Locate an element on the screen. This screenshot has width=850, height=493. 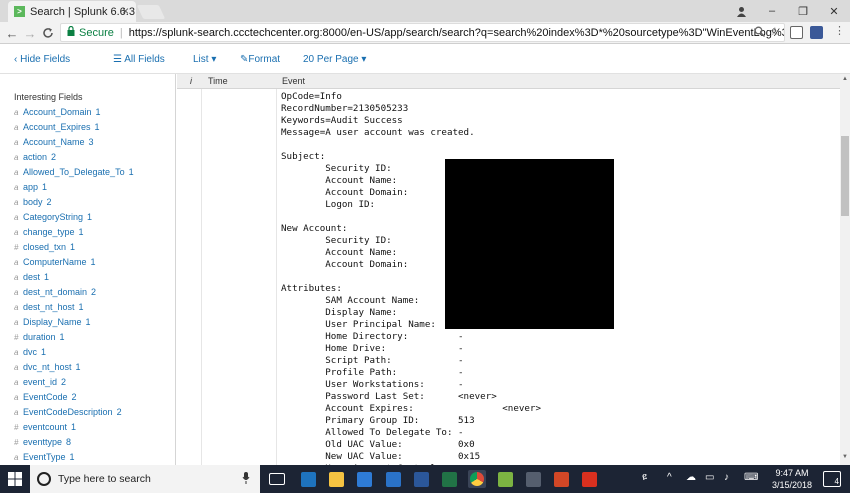
field-item: a Display_Name 1 is located at coordinates (52, 322).